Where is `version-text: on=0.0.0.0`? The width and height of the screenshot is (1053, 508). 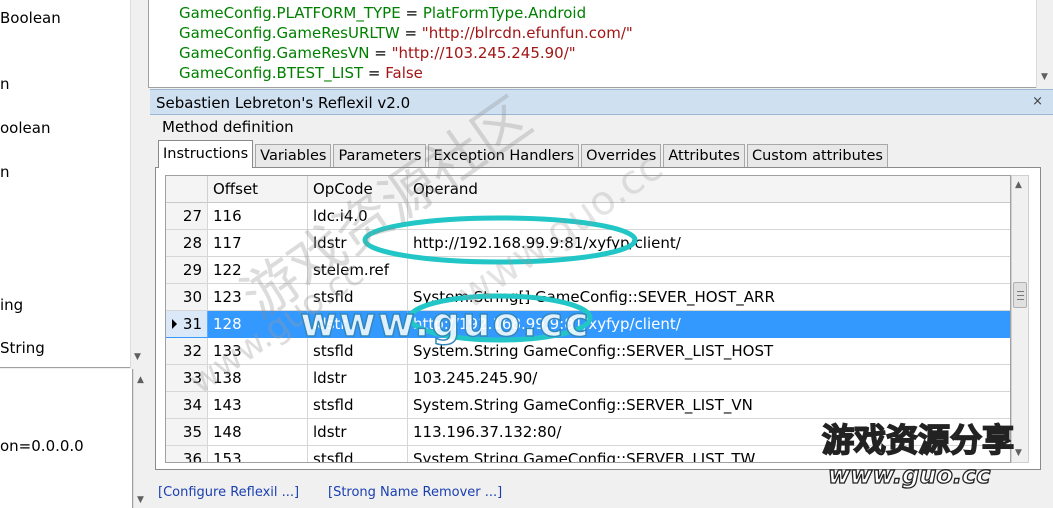
version-text: on=0.0.0.0 is located at coordinates (42, 446).